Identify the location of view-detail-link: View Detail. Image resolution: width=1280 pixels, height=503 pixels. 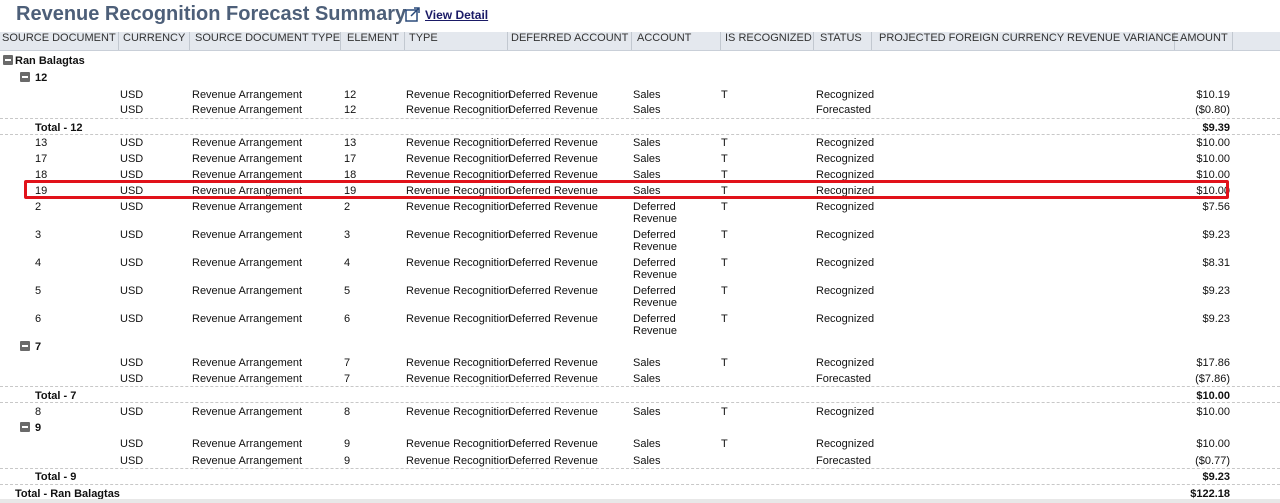
(446, 15).